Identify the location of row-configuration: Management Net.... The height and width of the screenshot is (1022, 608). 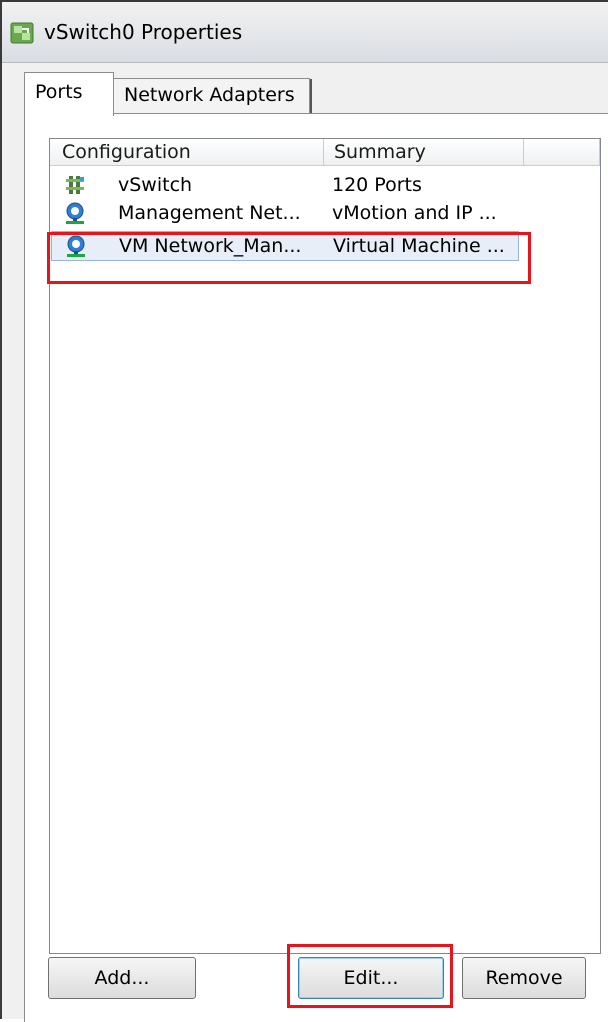
(209, 213).